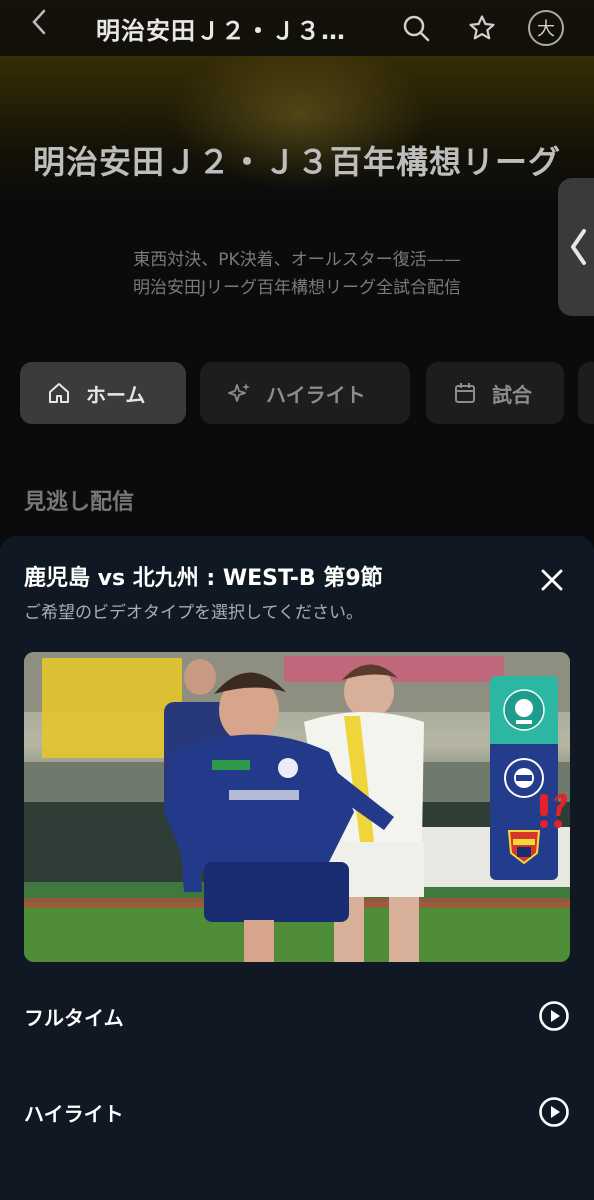 Image resolution: width=594 pixels, height=1200 pixels. I want to click on back-button, so click(50, 28).